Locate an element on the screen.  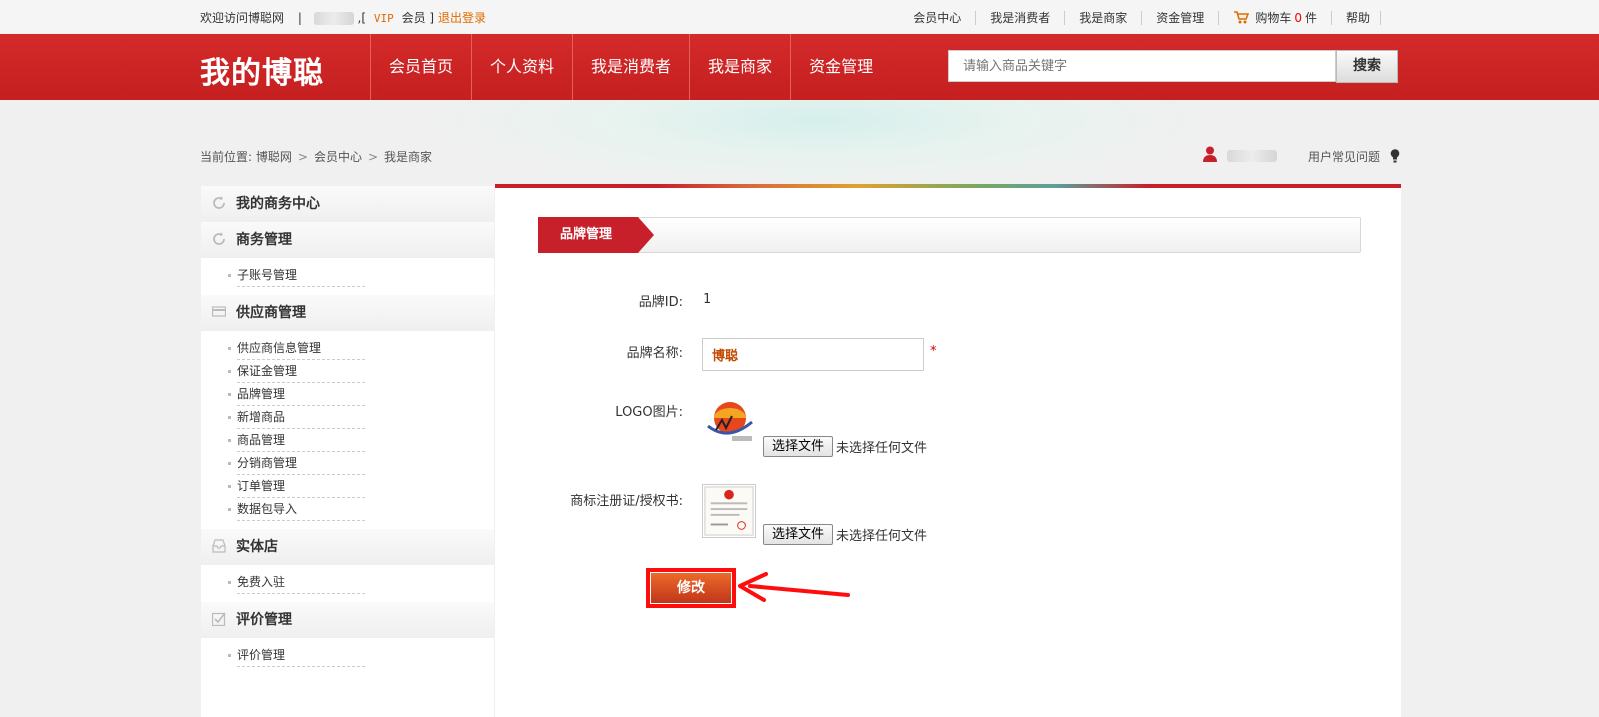
sidebar-item-sub-accounts: 子账号管理 is located at coordinates (296, 275).